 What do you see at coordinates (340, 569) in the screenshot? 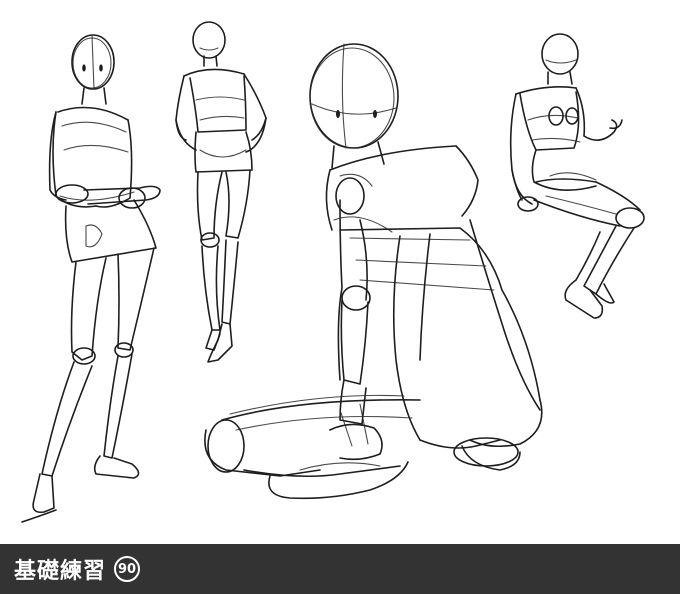
I see `footer-bar: 基礎練習 90` at bounding box center [340, 569].